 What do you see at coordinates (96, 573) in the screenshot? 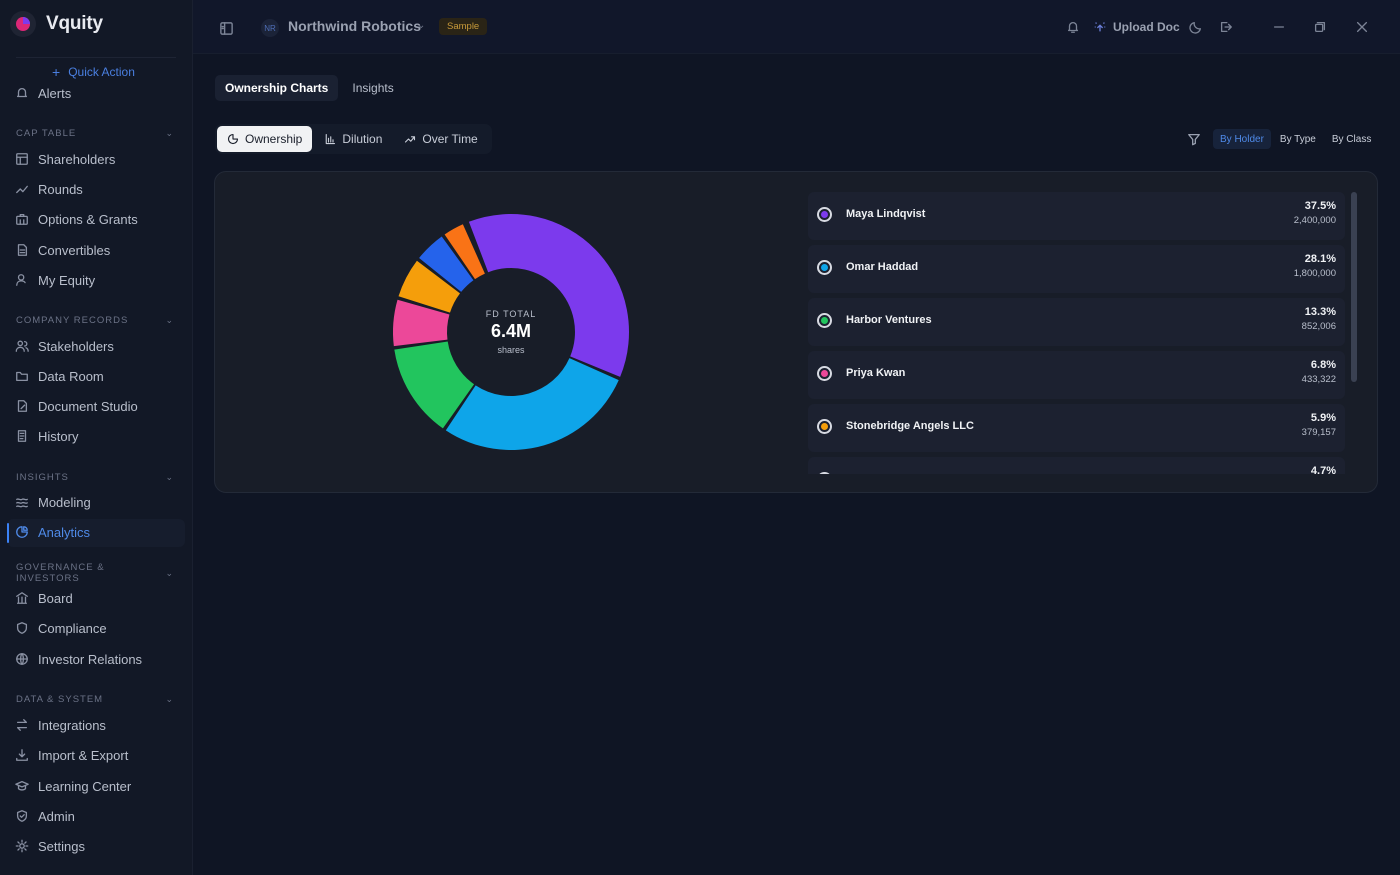
I see `section-header-governance: GOVERNANCE & INVESTORS ⌄` at bounding box center [96, 573].